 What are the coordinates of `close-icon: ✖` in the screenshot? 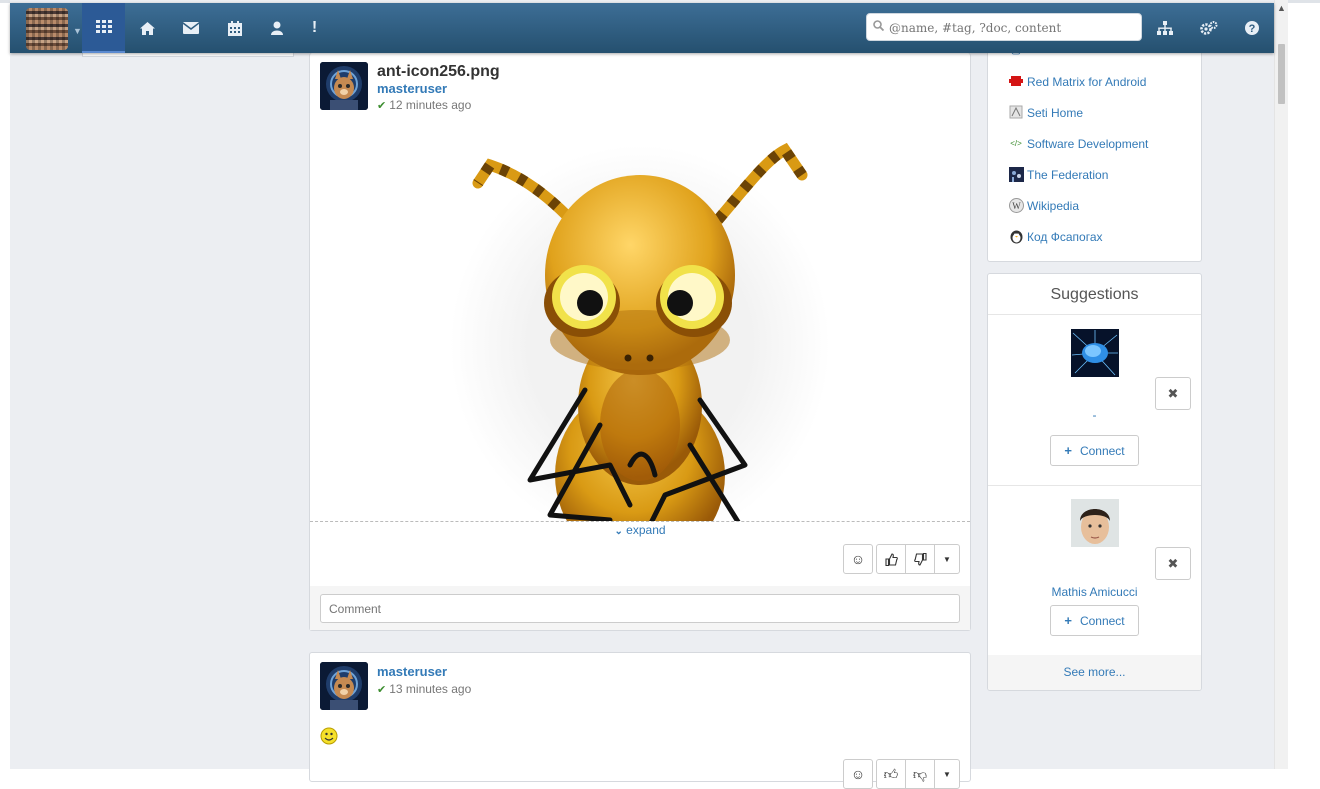 It's located at (1173, 393).